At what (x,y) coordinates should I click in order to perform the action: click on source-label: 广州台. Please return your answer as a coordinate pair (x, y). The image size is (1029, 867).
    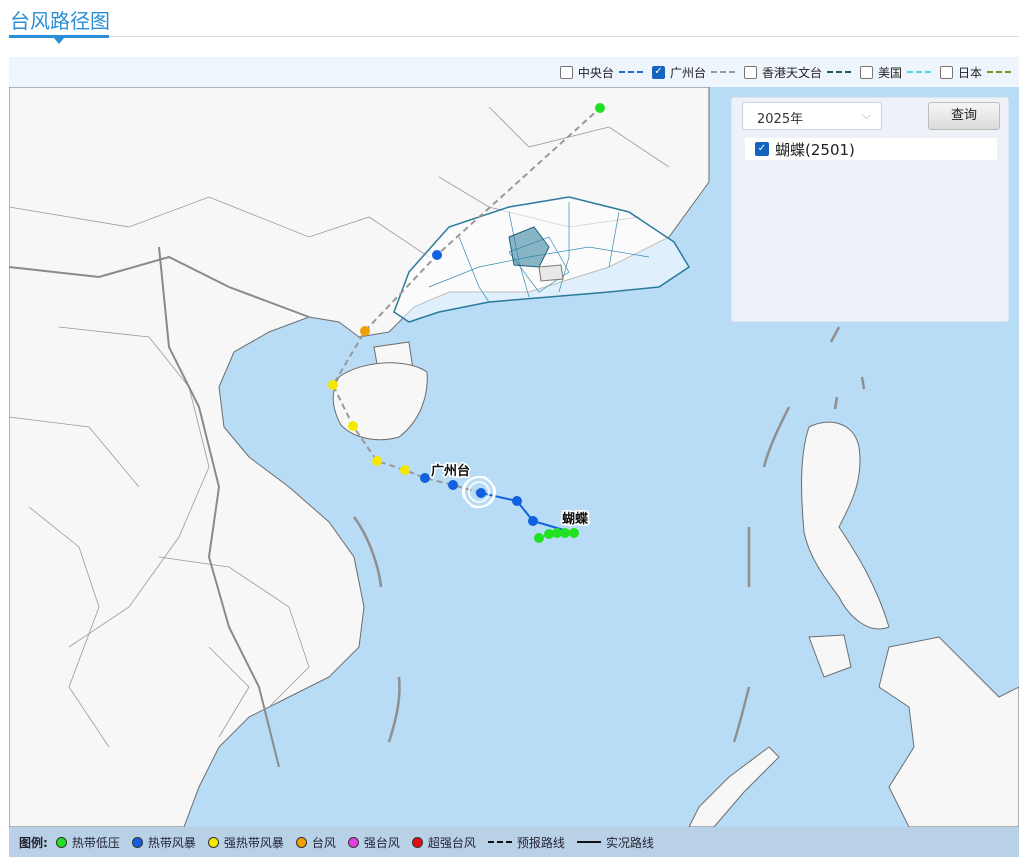
    Looking at the image, I should click on (687, 72).